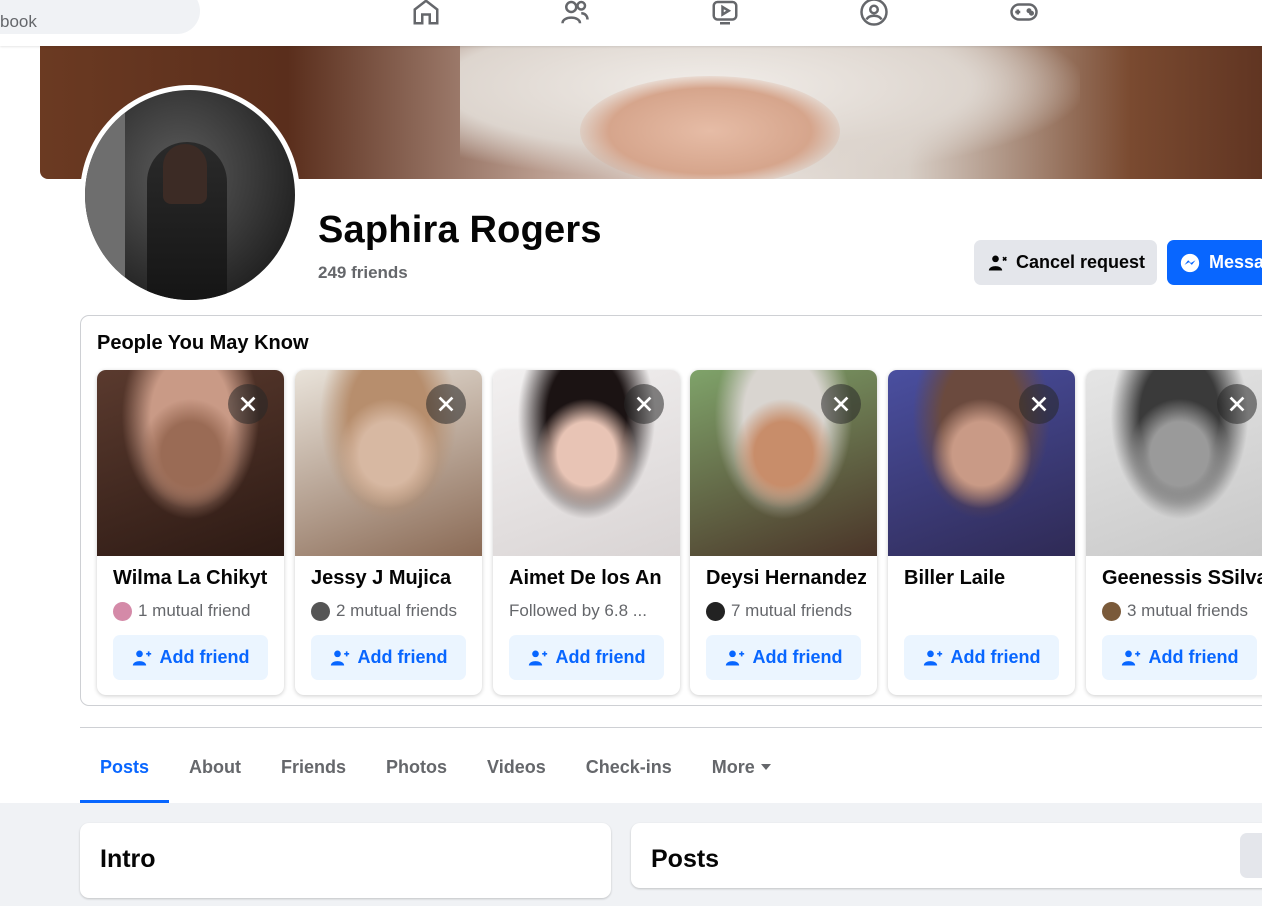  What do you see at coordinates (345, 860) in the screenshot?
I see `intro-panel: Intro` at bounding box center [345, 860].